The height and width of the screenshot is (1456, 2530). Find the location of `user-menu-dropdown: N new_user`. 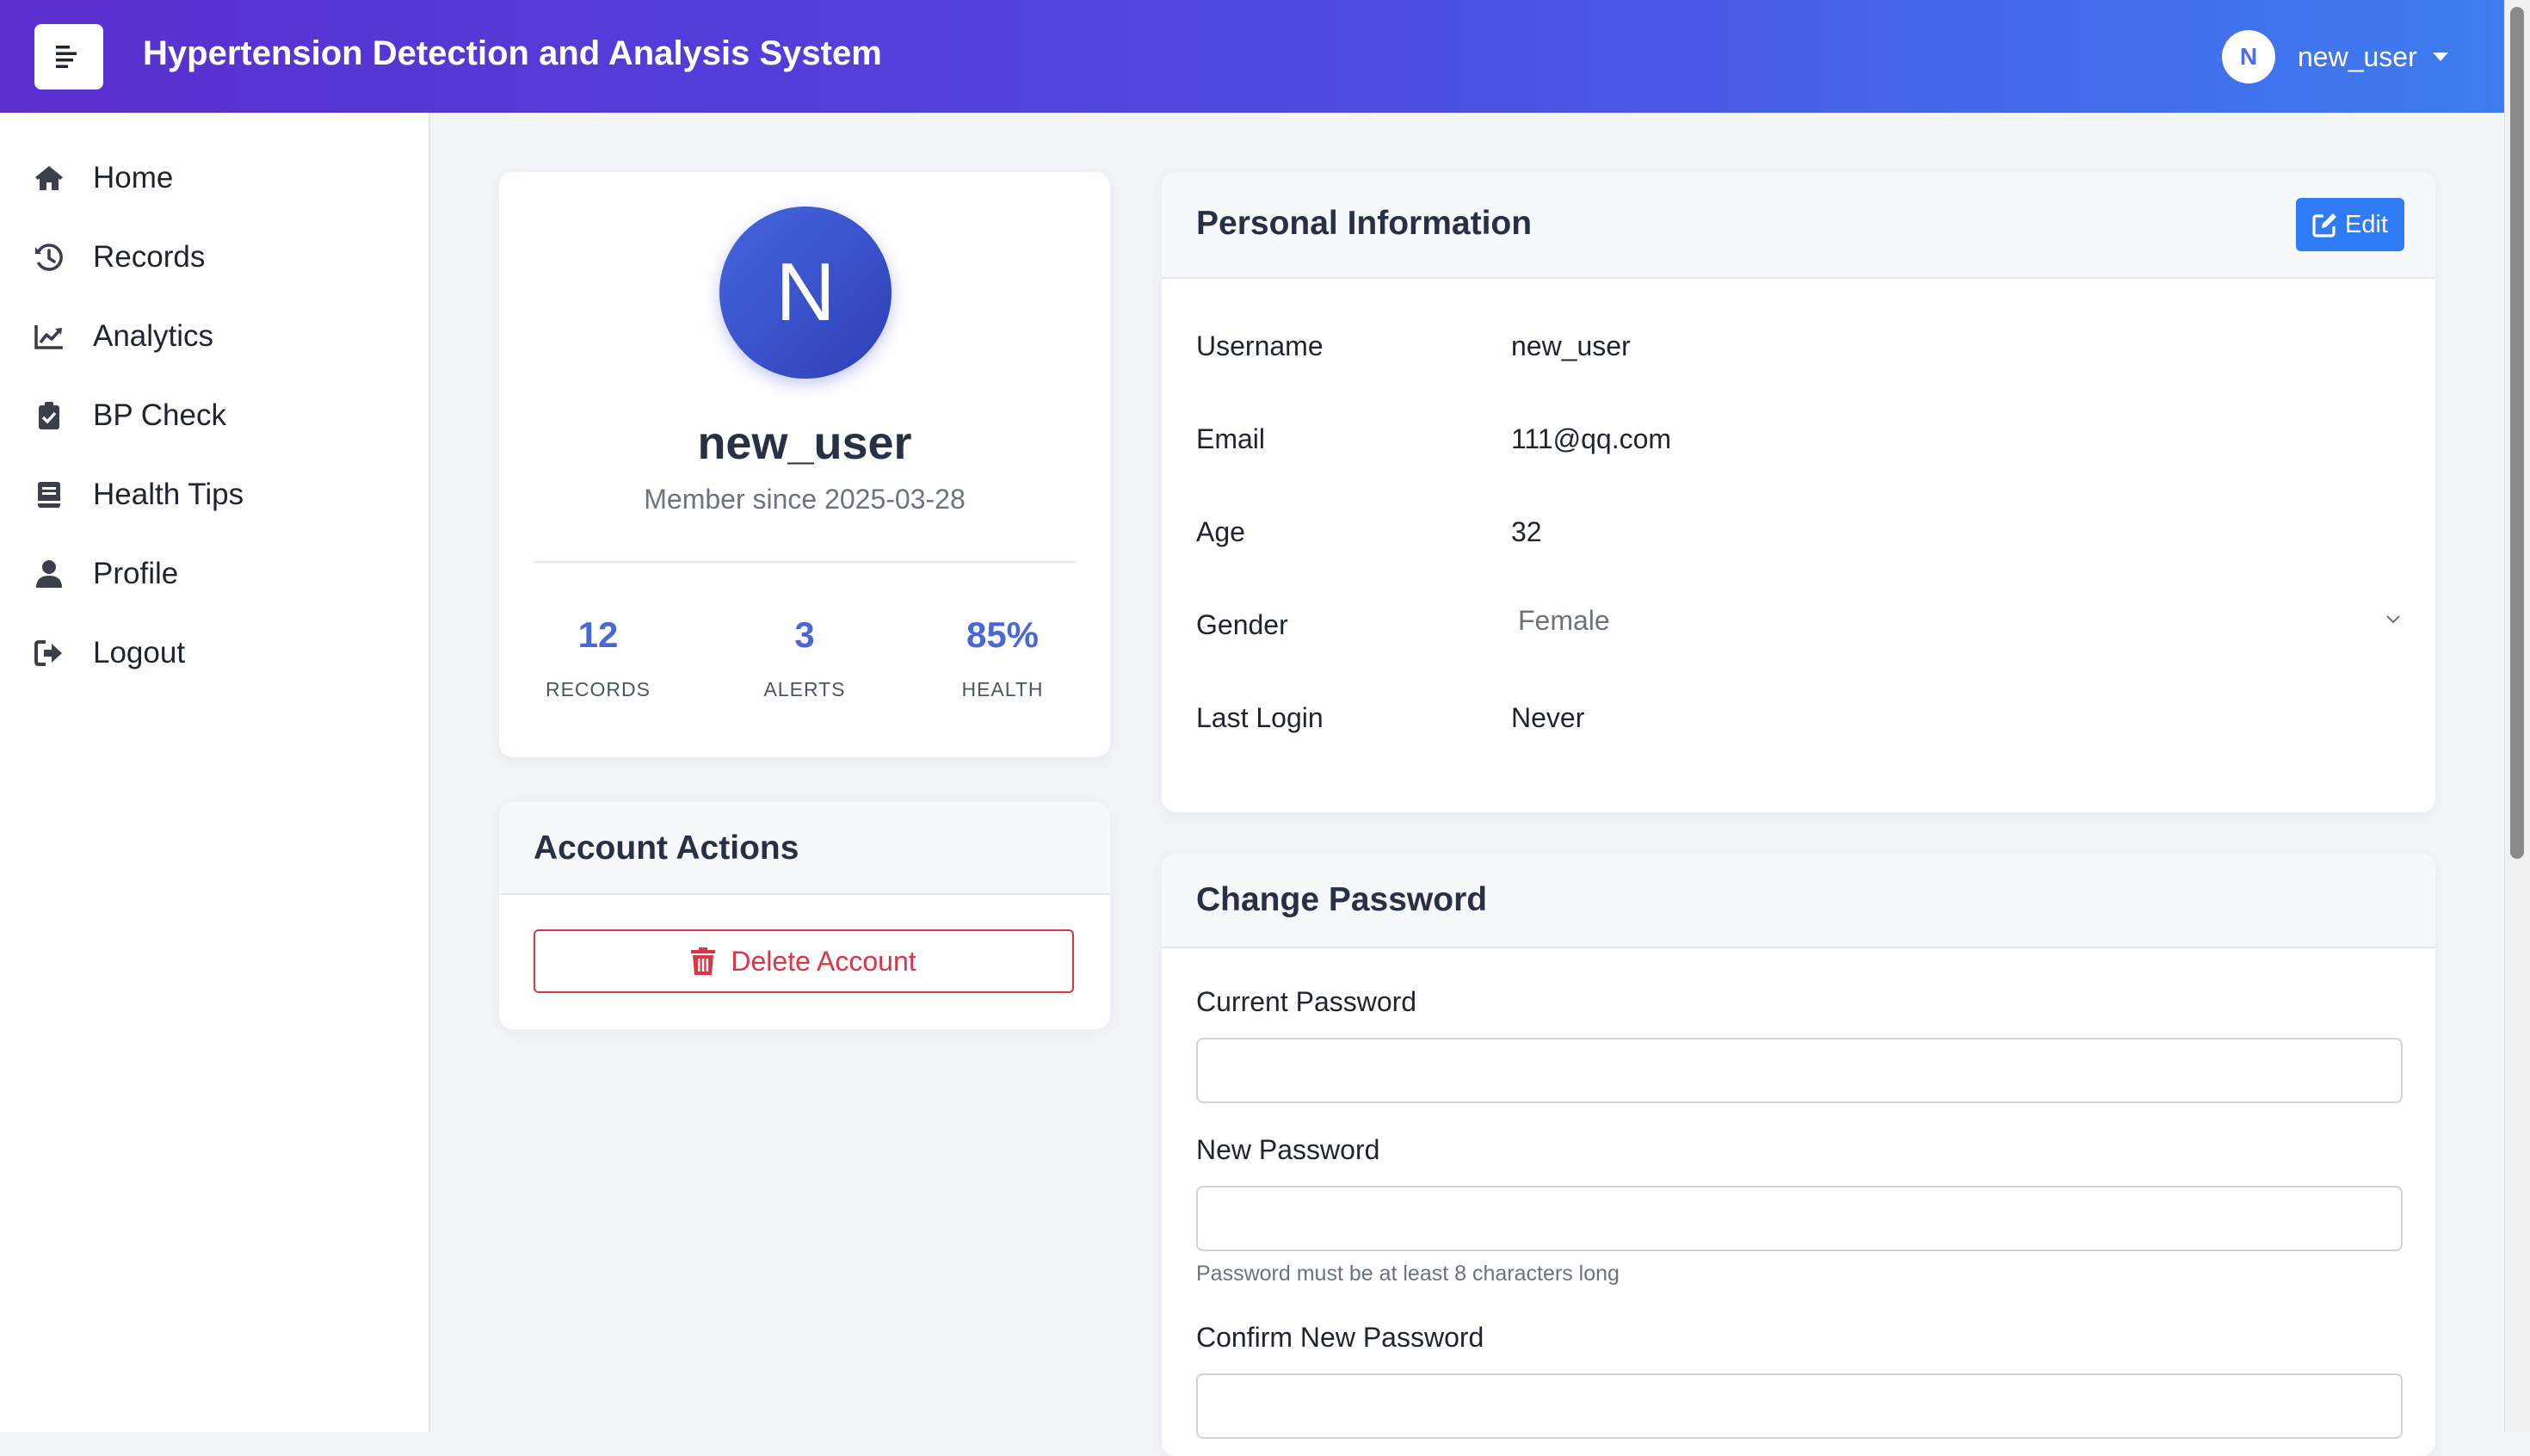

user-menu-dropdown: N new_user is located at coordinates (2335, 57).